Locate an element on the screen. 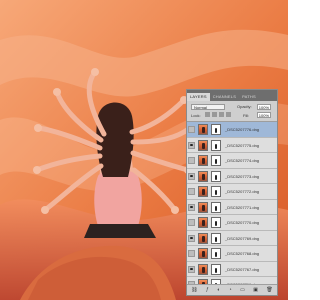  lock-position-icon is located at coordinates (221, 114).